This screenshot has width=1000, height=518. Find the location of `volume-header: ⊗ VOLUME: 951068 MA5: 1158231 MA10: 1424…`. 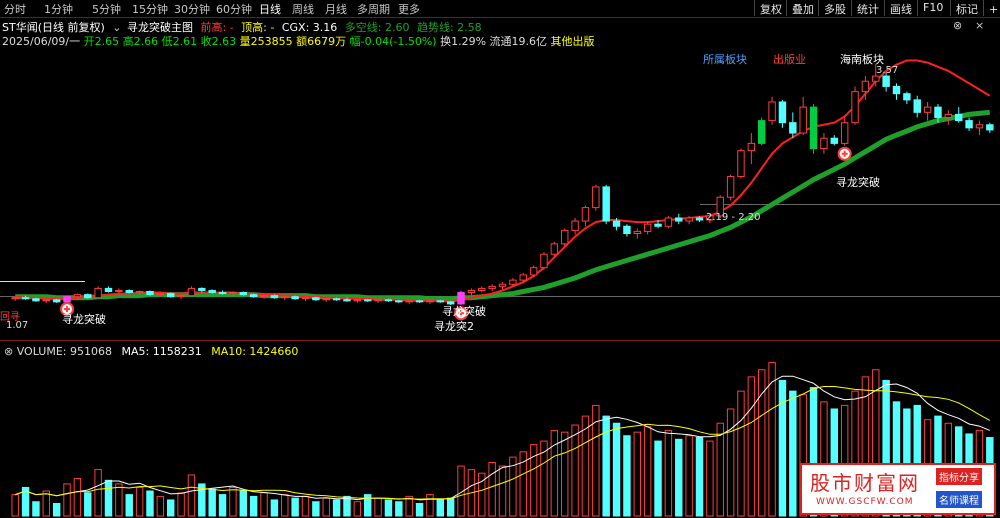

volume-header: ⊗ VOLUME: 951068 MA5: 1158231 MA10: 1424… is located at coordinates (151, 351).